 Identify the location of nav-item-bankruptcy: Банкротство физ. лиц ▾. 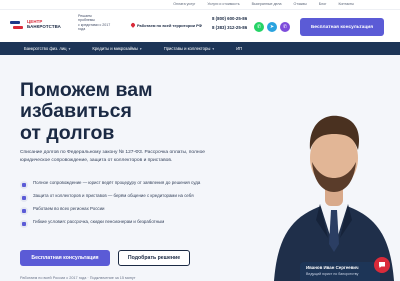
(47, 48).